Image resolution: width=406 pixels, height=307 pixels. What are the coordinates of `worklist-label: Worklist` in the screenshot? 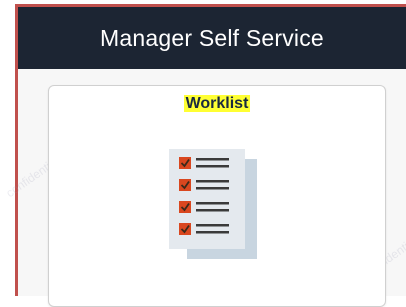 It's located at (217, 103).